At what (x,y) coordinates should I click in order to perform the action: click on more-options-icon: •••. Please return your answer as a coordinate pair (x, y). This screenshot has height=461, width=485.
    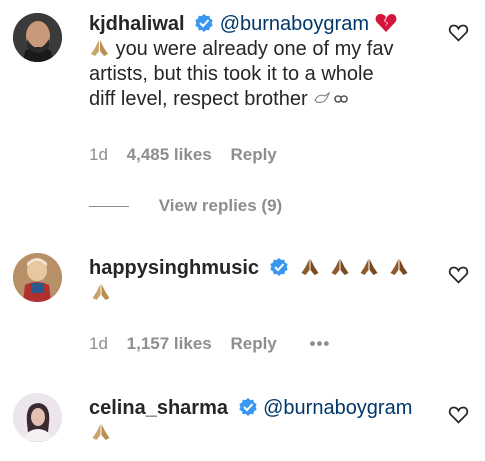
    Looking at the image, I should click on (320, 343).